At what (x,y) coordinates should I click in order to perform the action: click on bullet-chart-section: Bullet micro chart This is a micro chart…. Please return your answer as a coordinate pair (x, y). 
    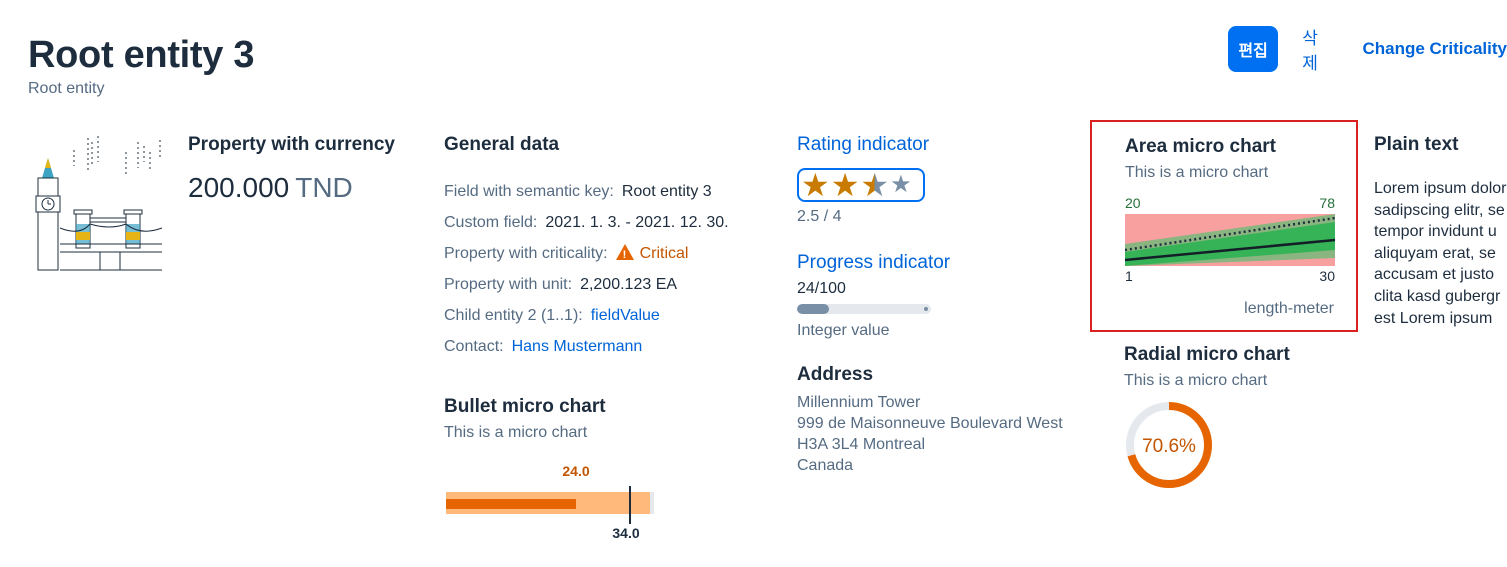
    Looking at the image, I should click on (554, 470).